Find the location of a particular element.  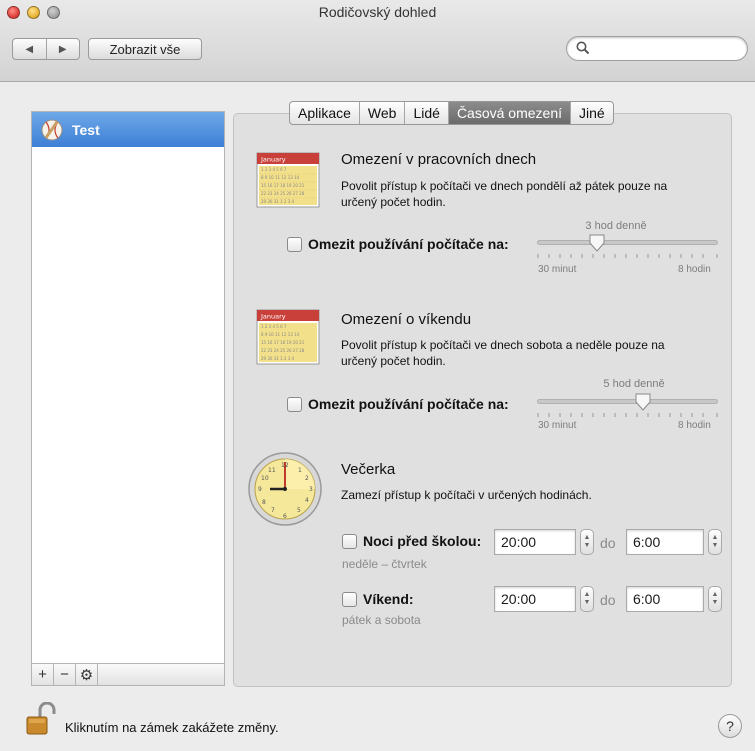

svg-text: 3 is located at coordinates (311, 489).